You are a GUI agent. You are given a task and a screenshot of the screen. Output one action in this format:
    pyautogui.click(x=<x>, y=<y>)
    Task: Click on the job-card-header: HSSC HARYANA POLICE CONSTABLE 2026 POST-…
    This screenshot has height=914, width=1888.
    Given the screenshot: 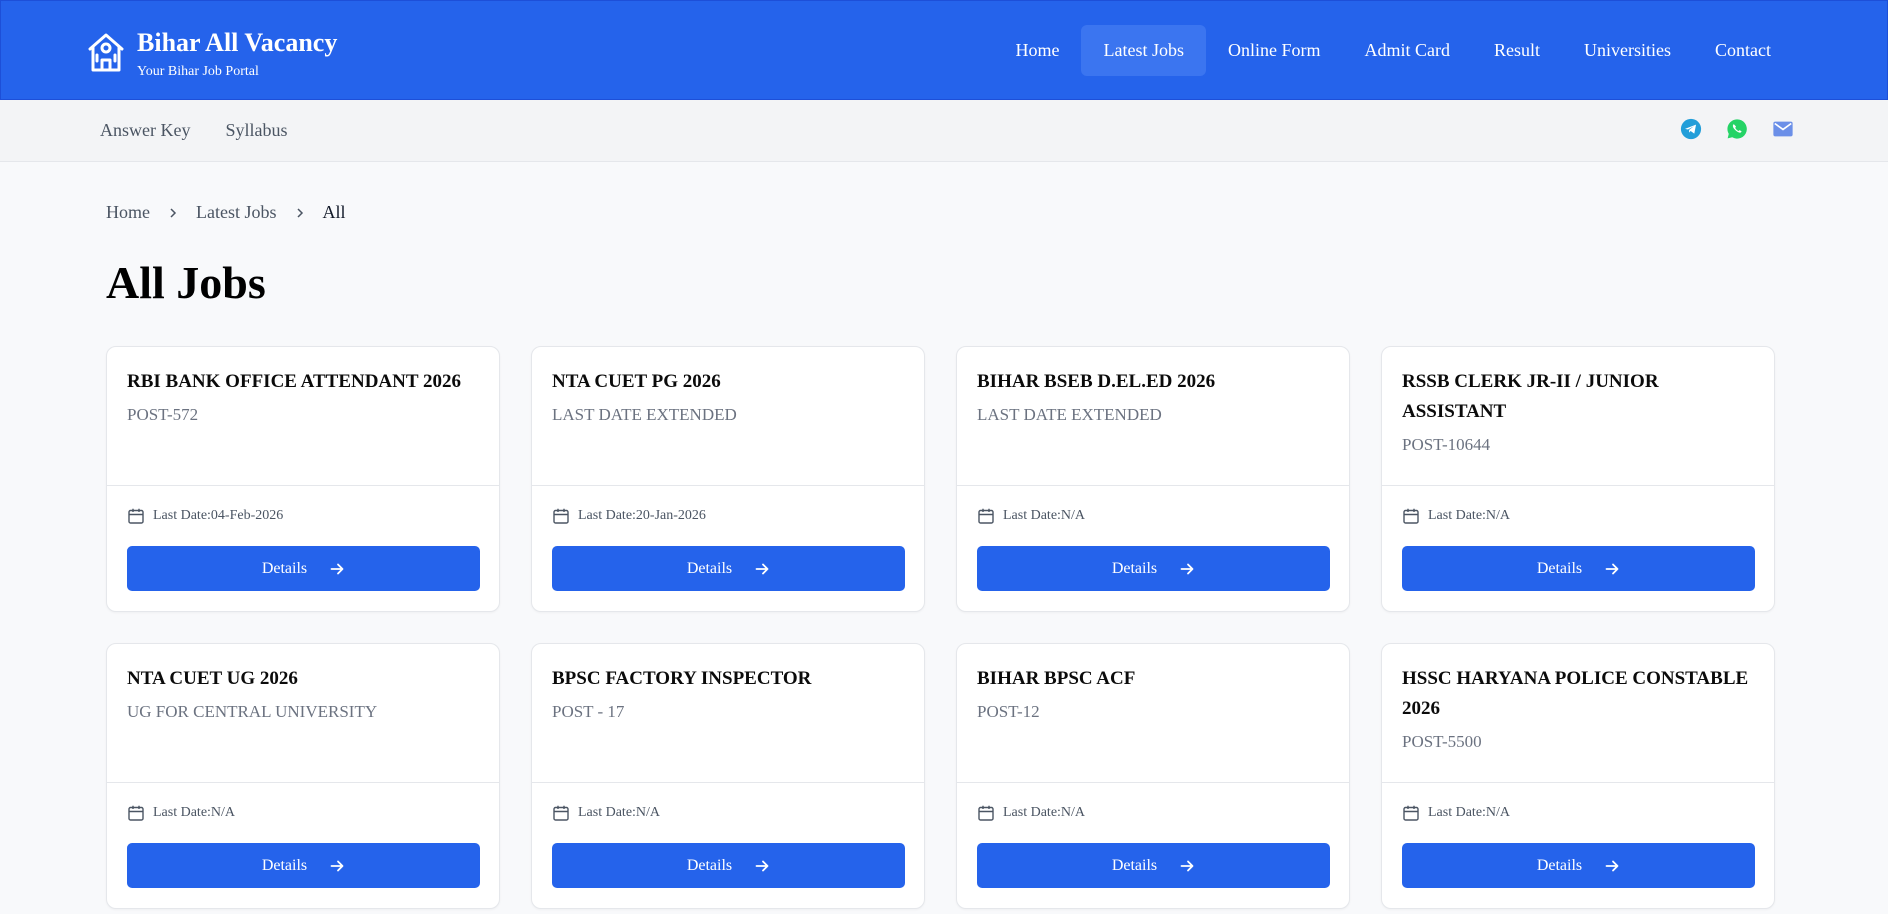 What is the action you would take?
    pyautogui.click(x=1578, y=713)
    